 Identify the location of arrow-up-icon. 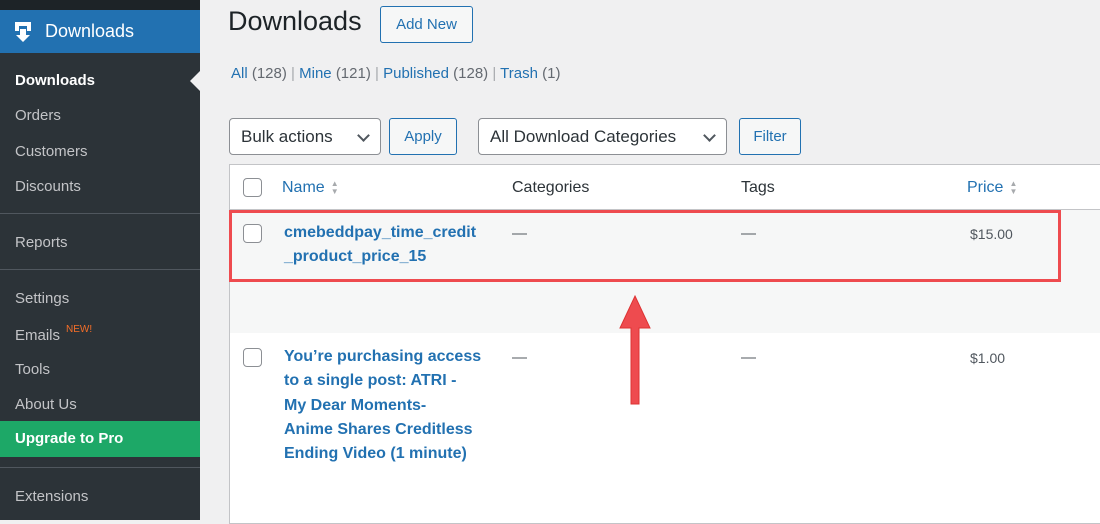
(635, 349).